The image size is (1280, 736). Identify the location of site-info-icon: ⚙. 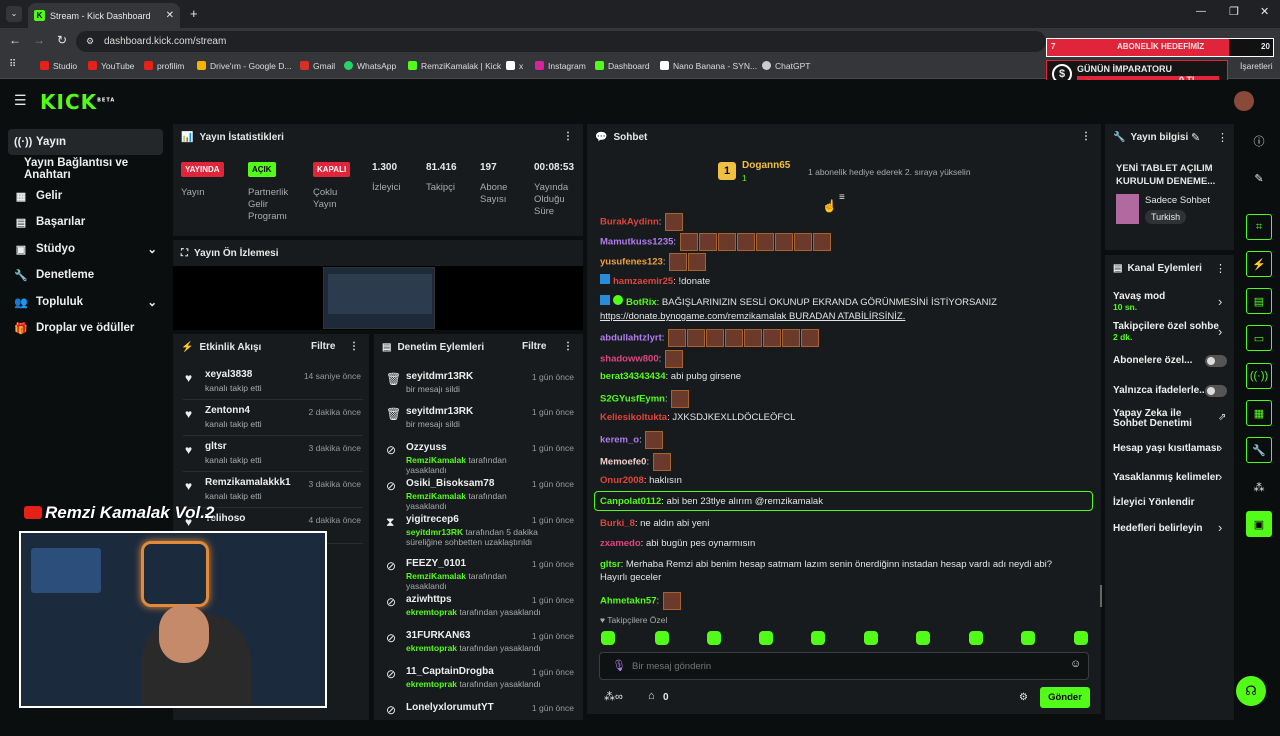
(90, 41).